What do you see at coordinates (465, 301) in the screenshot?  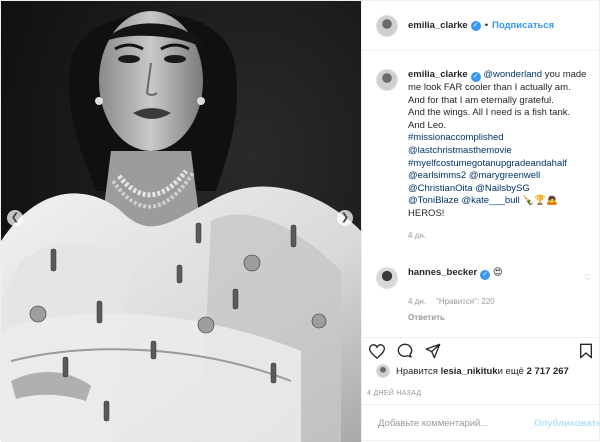 I see `comment-likes: "Нравится": 220` at bounding box center [465, 301].